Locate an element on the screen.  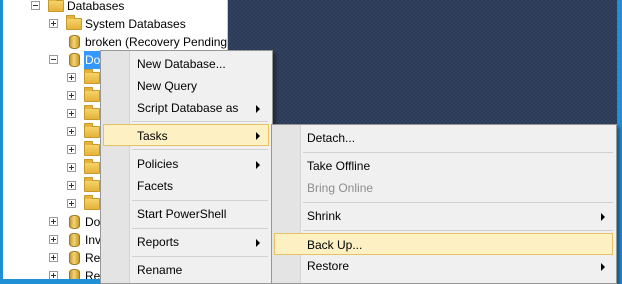
menu-item-restore: Restore is located at coordinates (443, 266).